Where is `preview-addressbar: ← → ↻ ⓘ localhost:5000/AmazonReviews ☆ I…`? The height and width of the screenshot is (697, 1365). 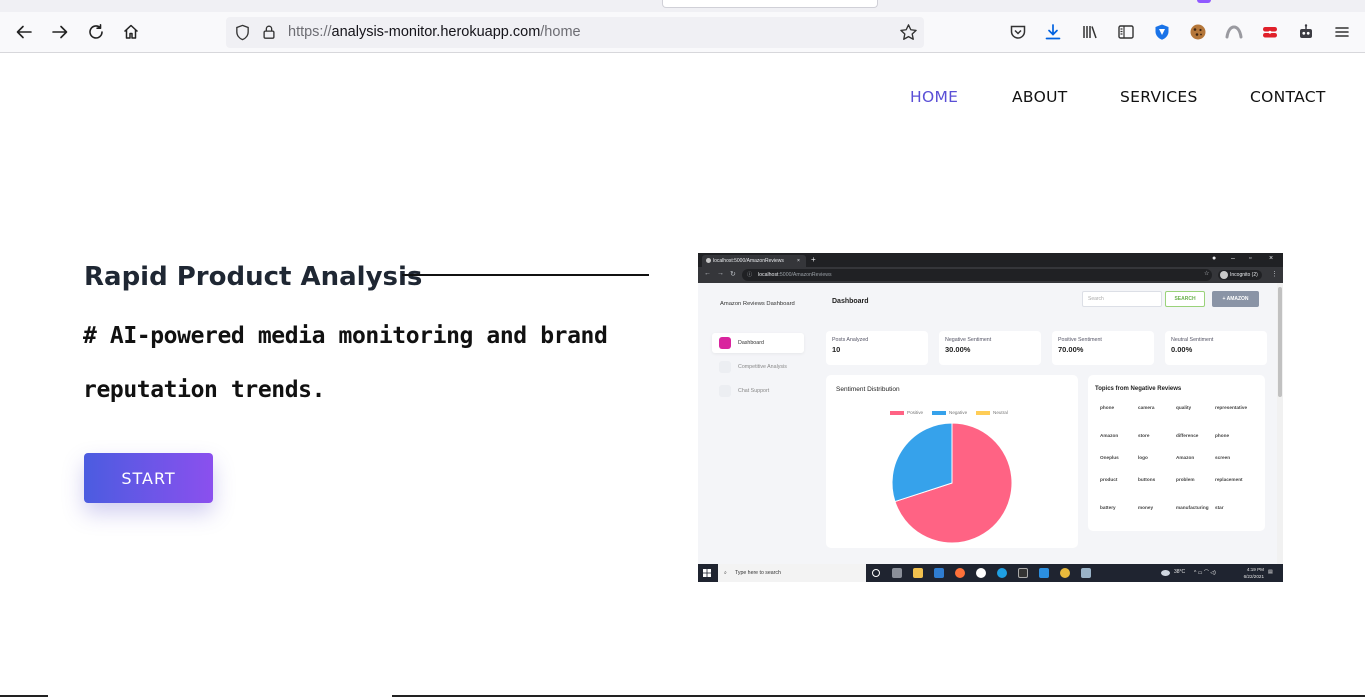
preview-addressbar: ← → ↻ ⓘ localhost:5000/AmazonReviews ☆ I… is located at coordinates (990, 275).